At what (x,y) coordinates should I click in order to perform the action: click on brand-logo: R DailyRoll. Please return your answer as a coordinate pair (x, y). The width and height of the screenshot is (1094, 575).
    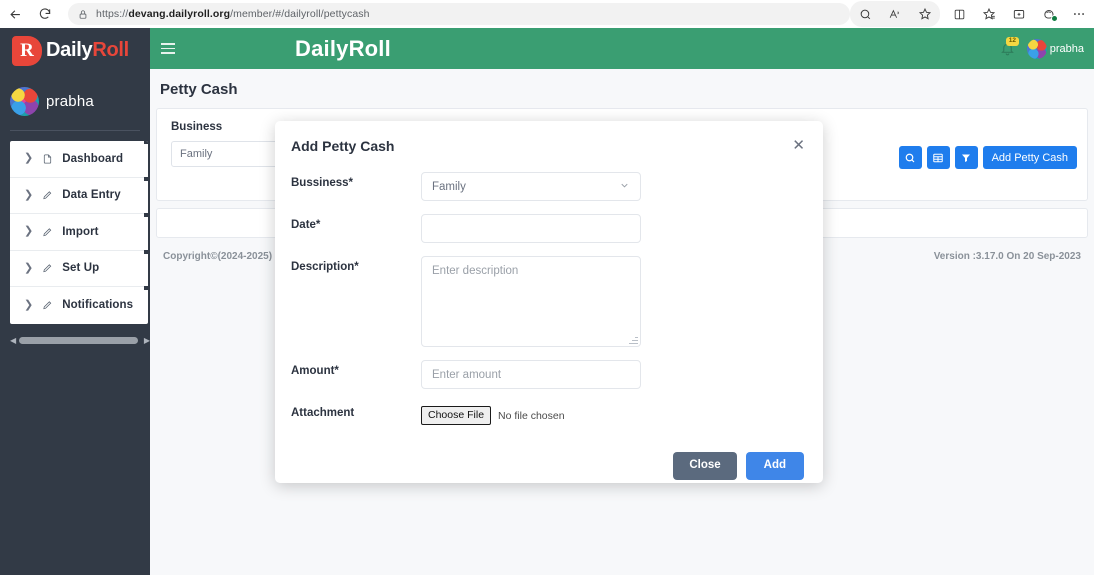
    Looking at the image, I should click on (75, 50).